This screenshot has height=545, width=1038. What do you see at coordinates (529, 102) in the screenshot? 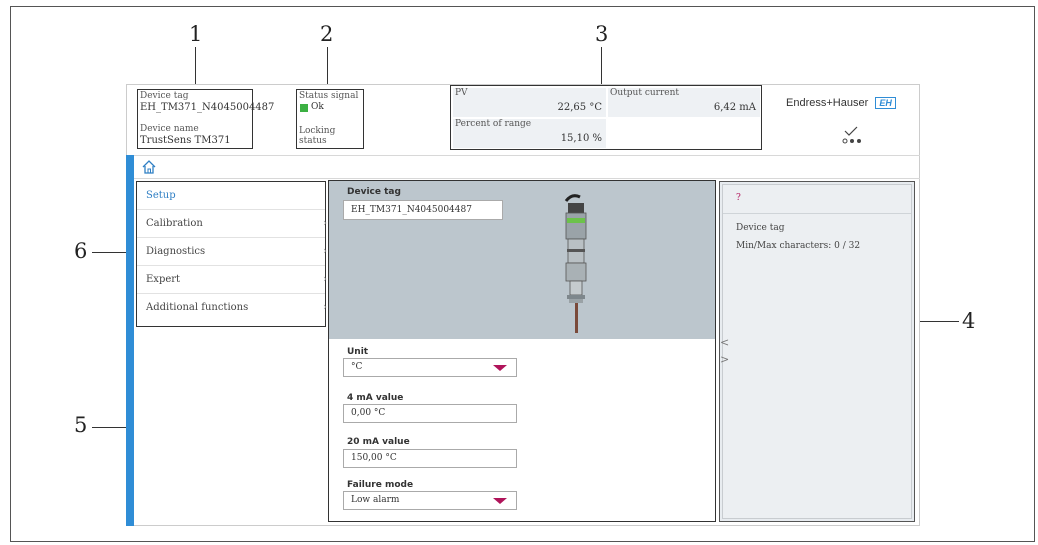
I see `pv-cell: PV 22,65 °C` at bounding box center [529, 102].